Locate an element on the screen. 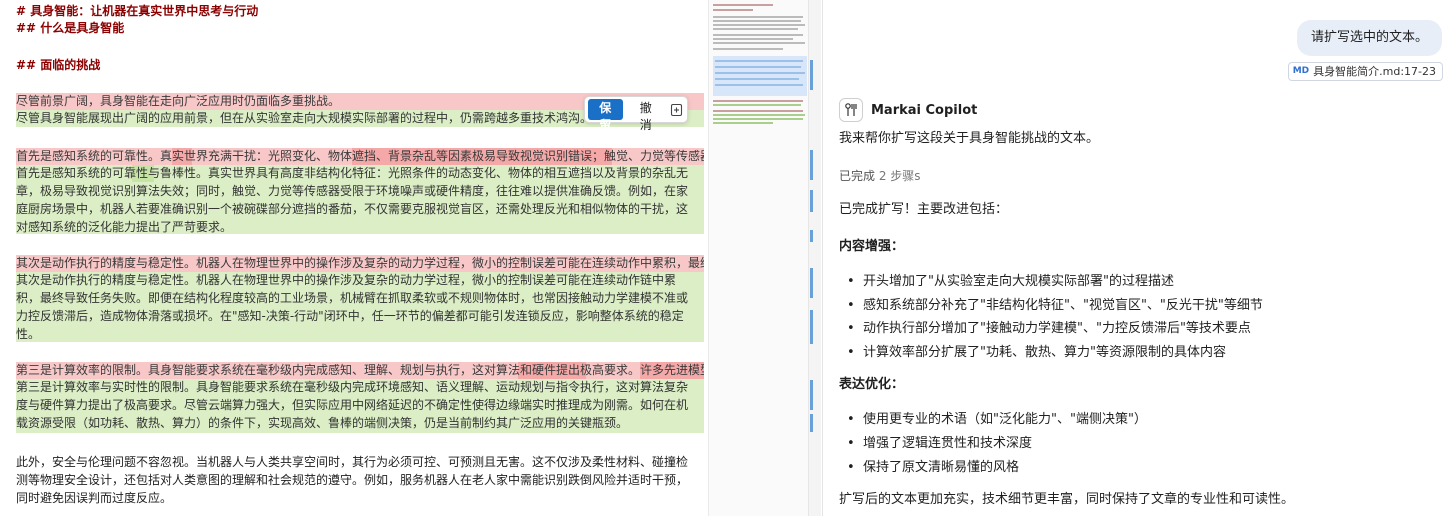 Image resolution: width=1455 pixels, height=516 pixels. heading-challenges: ## 面临的挑战 is located at coordinates (58, 65).